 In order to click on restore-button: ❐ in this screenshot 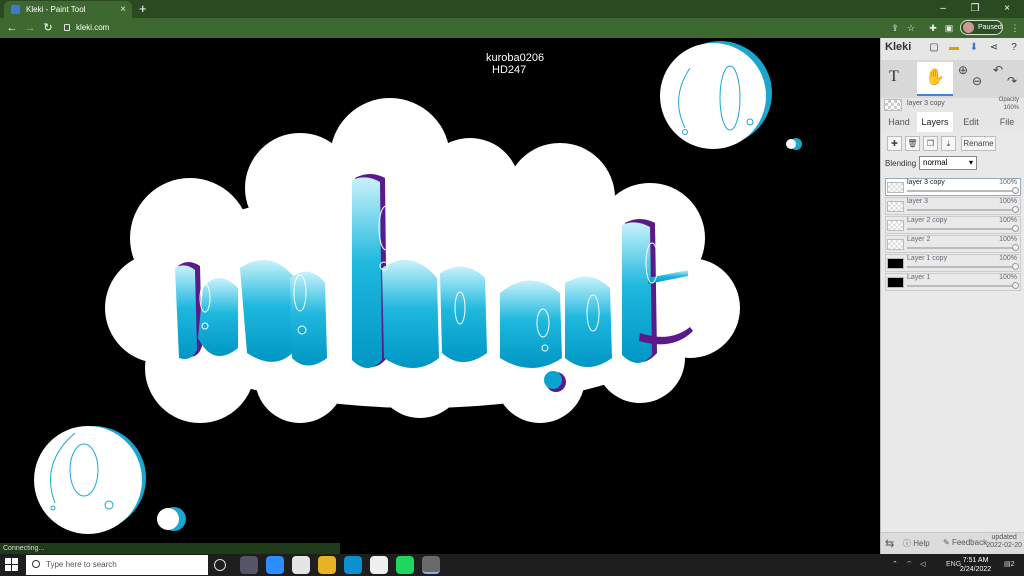, I will do `click(975, 9)`.